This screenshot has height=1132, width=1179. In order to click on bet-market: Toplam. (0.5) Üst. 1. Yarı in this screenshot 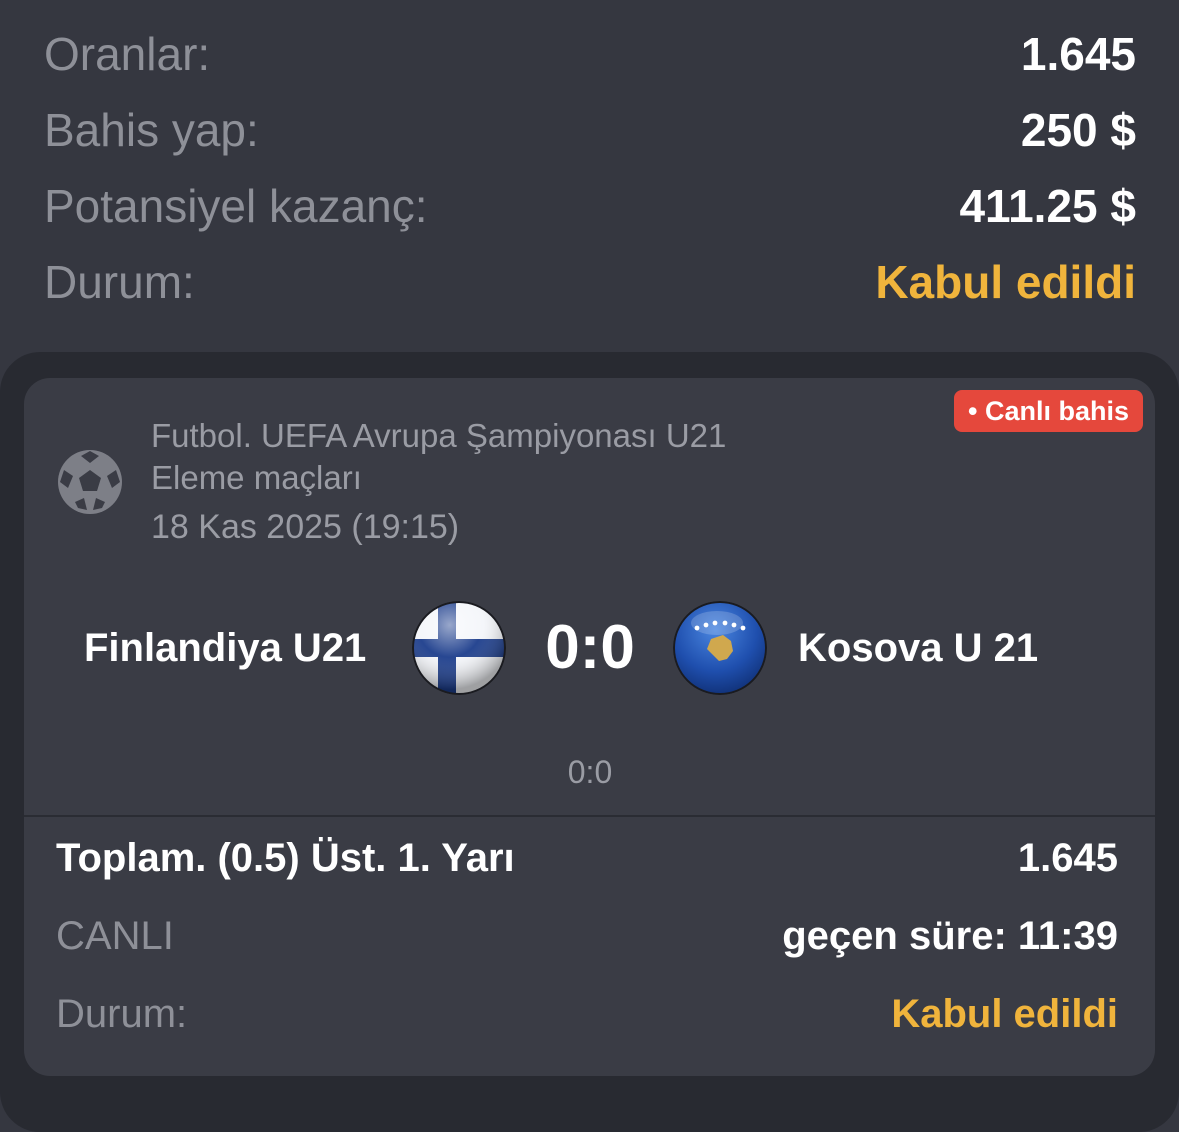, I will do `click(285, 858)`.